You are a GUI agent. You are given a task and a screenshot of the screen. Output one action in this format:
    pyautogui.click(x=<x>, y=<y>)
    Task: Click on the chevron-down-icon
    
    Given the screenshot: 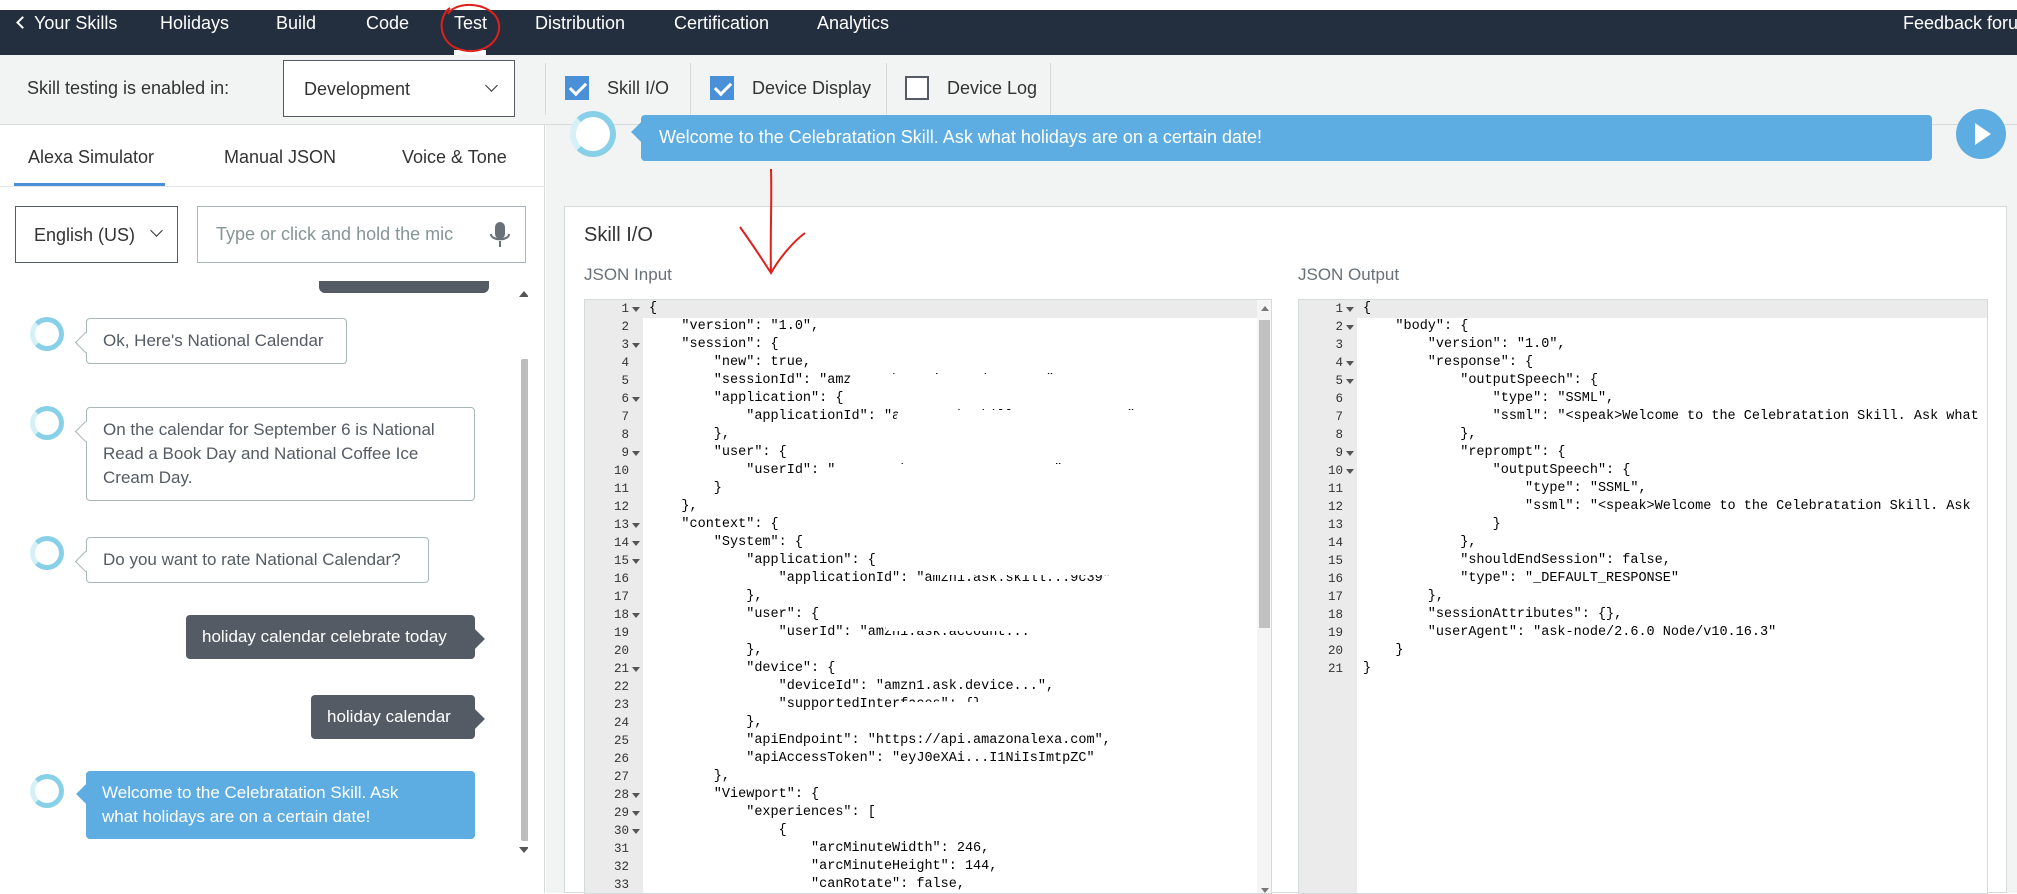 What is the action you would take?
    pyautogui.click(x=156, y=230)
    